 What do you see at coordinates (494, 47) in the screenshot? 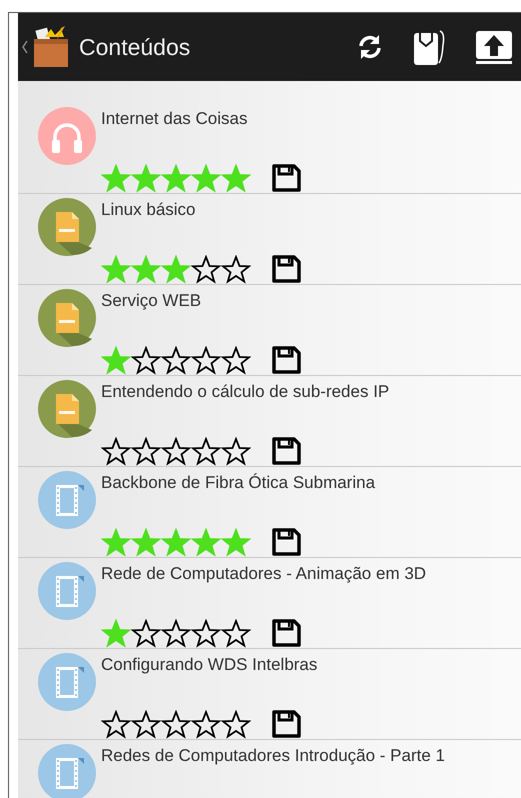
I see `upload-button` at bounding box center [494, 47].